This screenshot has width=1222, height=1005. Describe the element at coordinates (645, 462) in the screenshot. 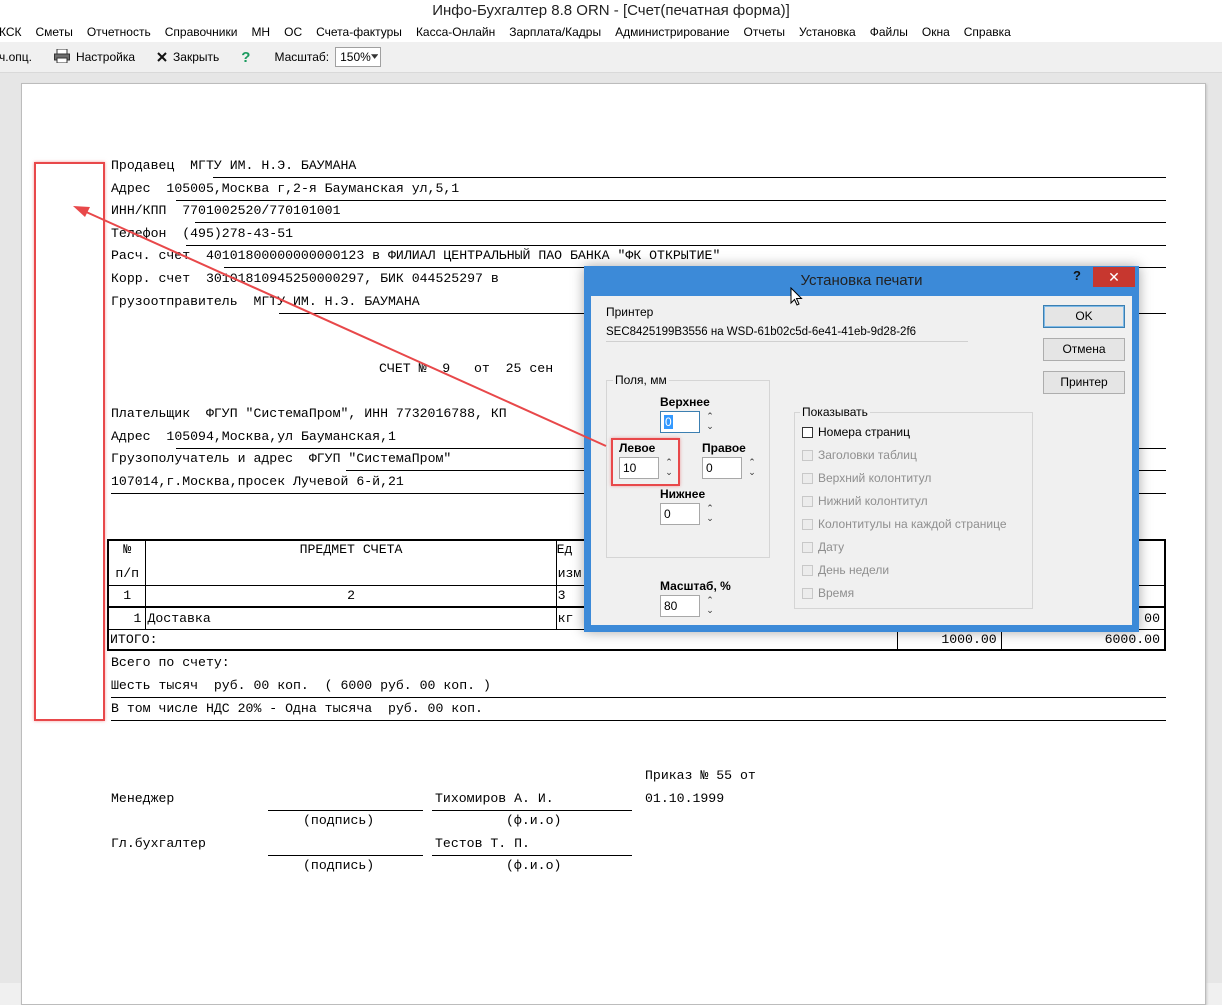

I see `left-margin-highlight-box` at that location.